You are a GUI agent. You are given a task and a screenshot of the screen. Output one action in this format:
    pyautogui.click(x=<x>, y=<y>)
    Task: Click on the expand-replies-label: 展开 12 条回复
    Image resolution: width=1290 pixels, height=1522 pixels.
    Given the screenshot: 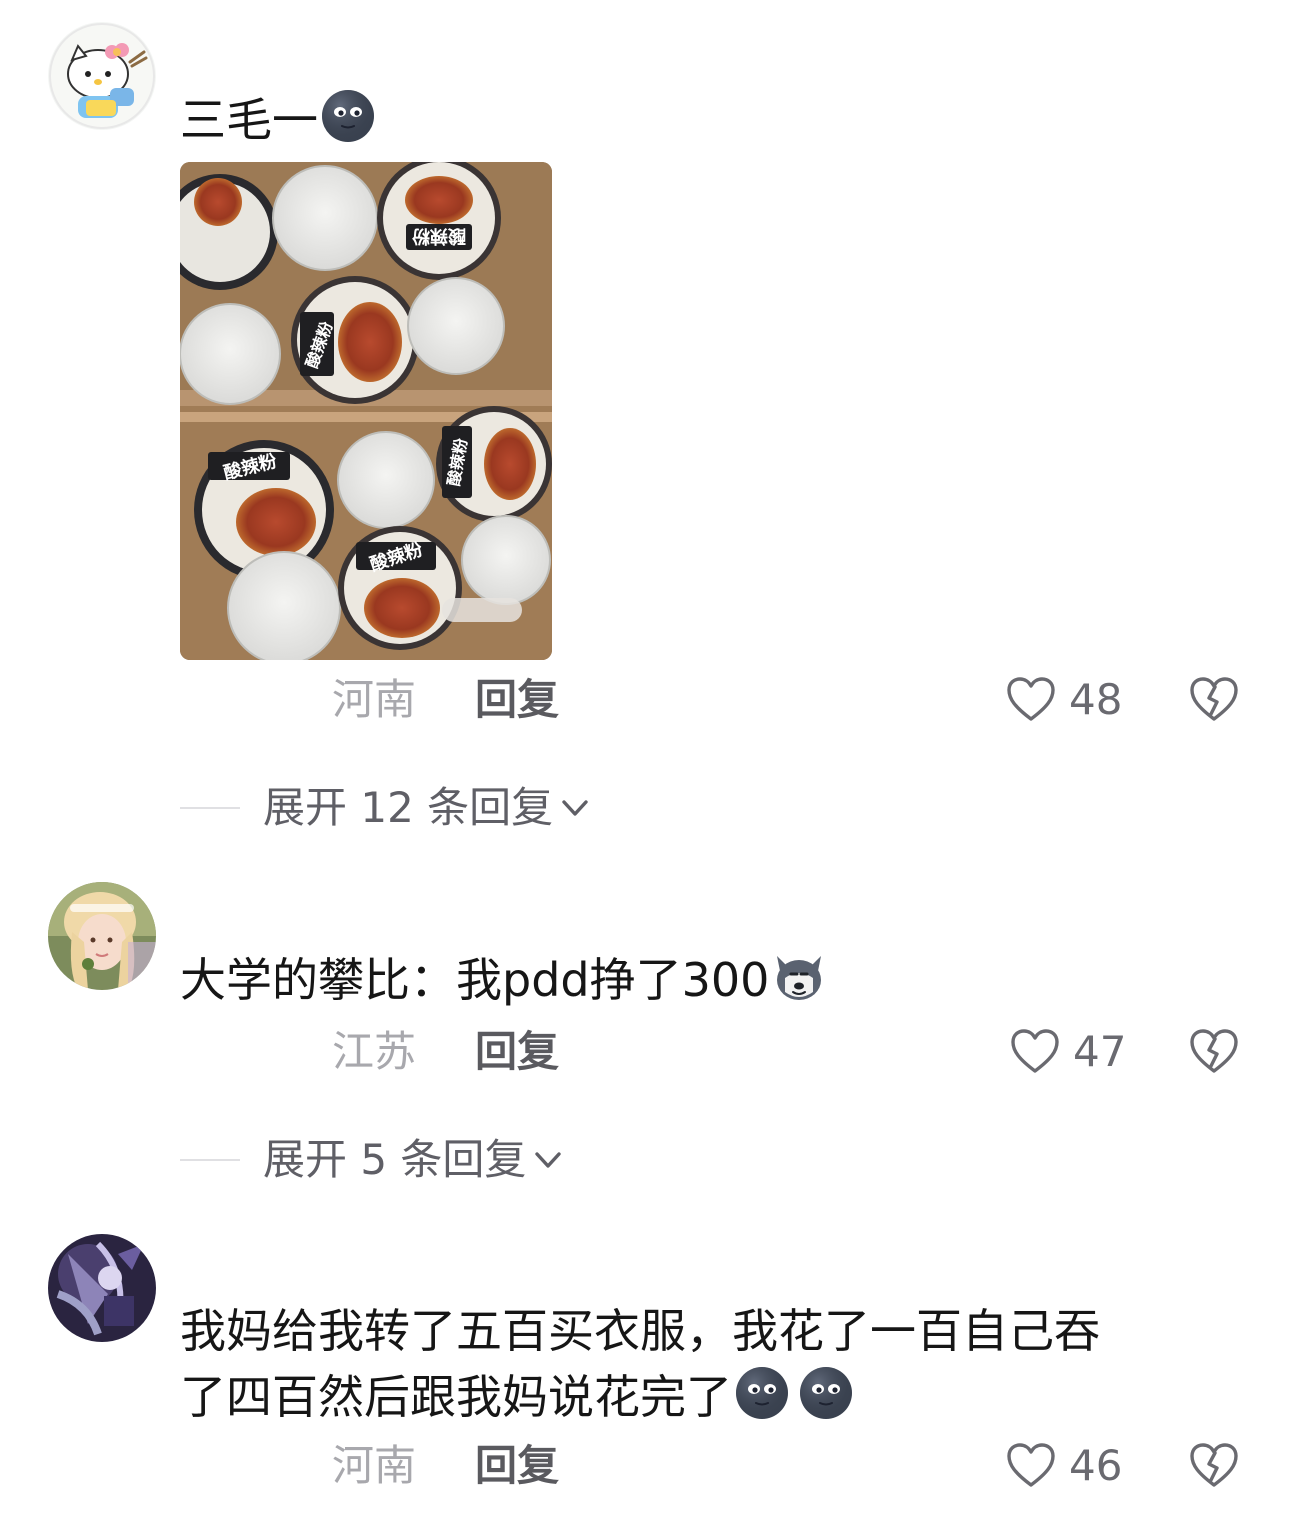 What is the action you would take?
    pyautogui.click(x=408, y=807)
    